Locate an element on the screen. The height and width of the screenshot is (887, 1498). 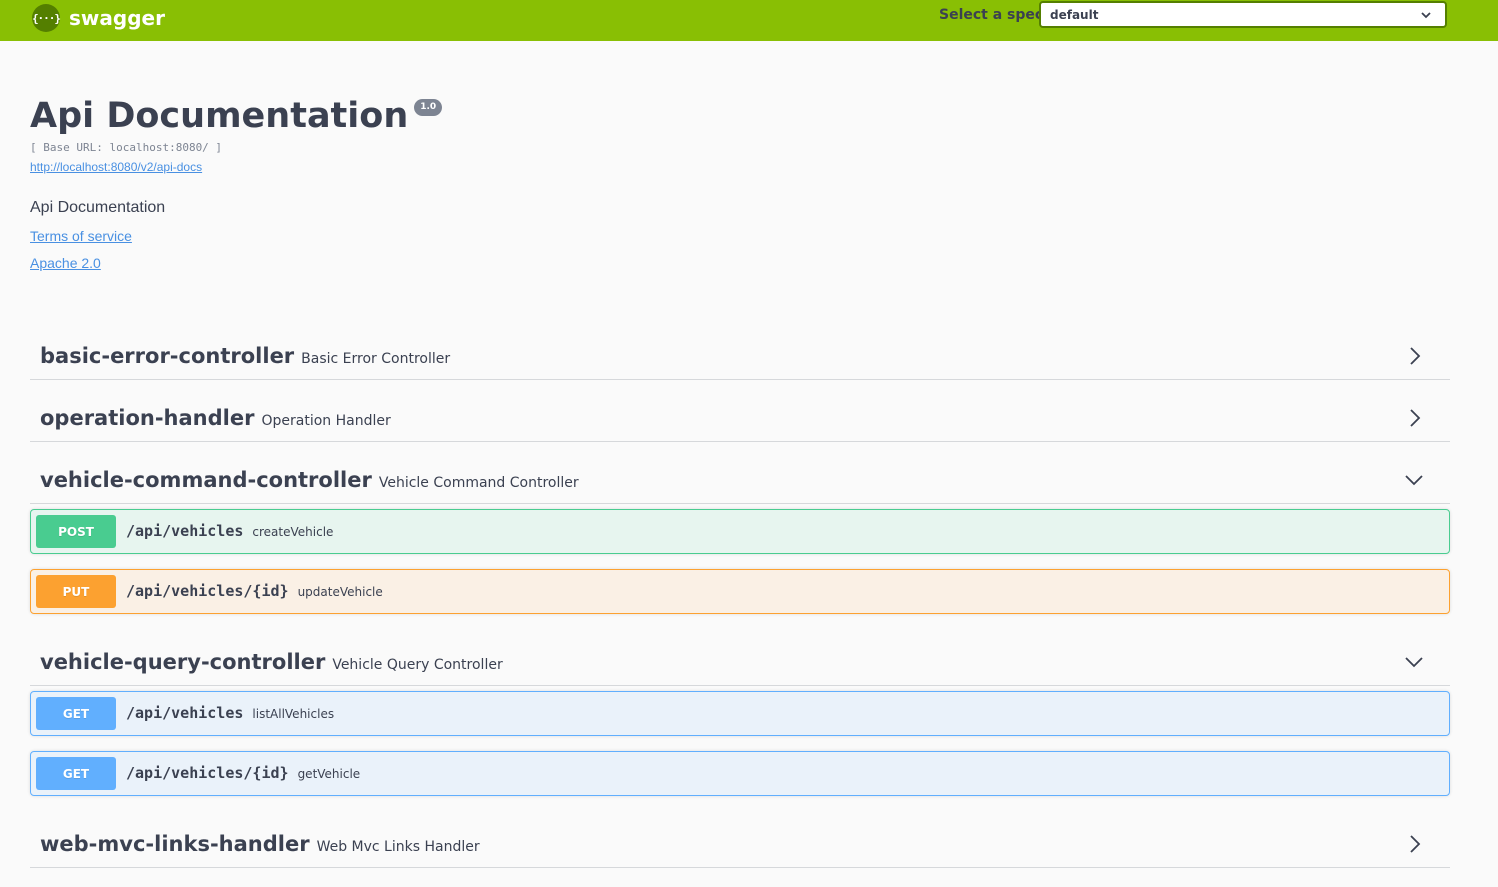
operation-get-api-vehicles: GET /api/vehicles listAllVehicles is located at coordinates (740, 713).